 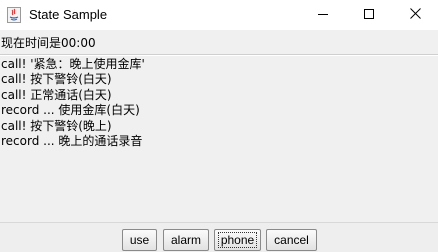 I want to click on log-line: record ... 晚上的通话录音, so click(x=72, y=140).